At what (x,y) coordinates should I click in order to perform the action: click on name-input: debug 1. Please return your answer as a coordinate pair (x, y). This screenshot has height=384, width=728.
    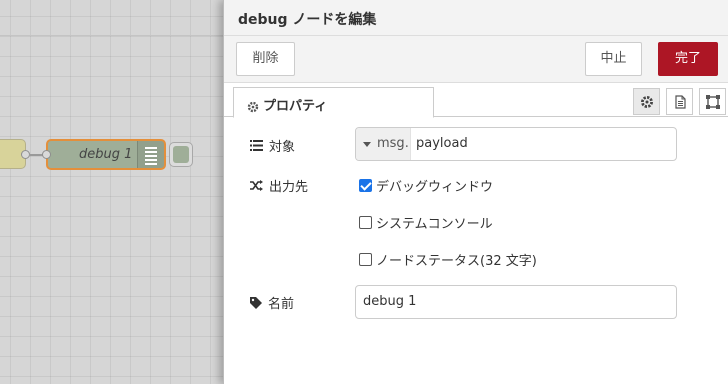
    Looking at the image, I should click on (516, 302).